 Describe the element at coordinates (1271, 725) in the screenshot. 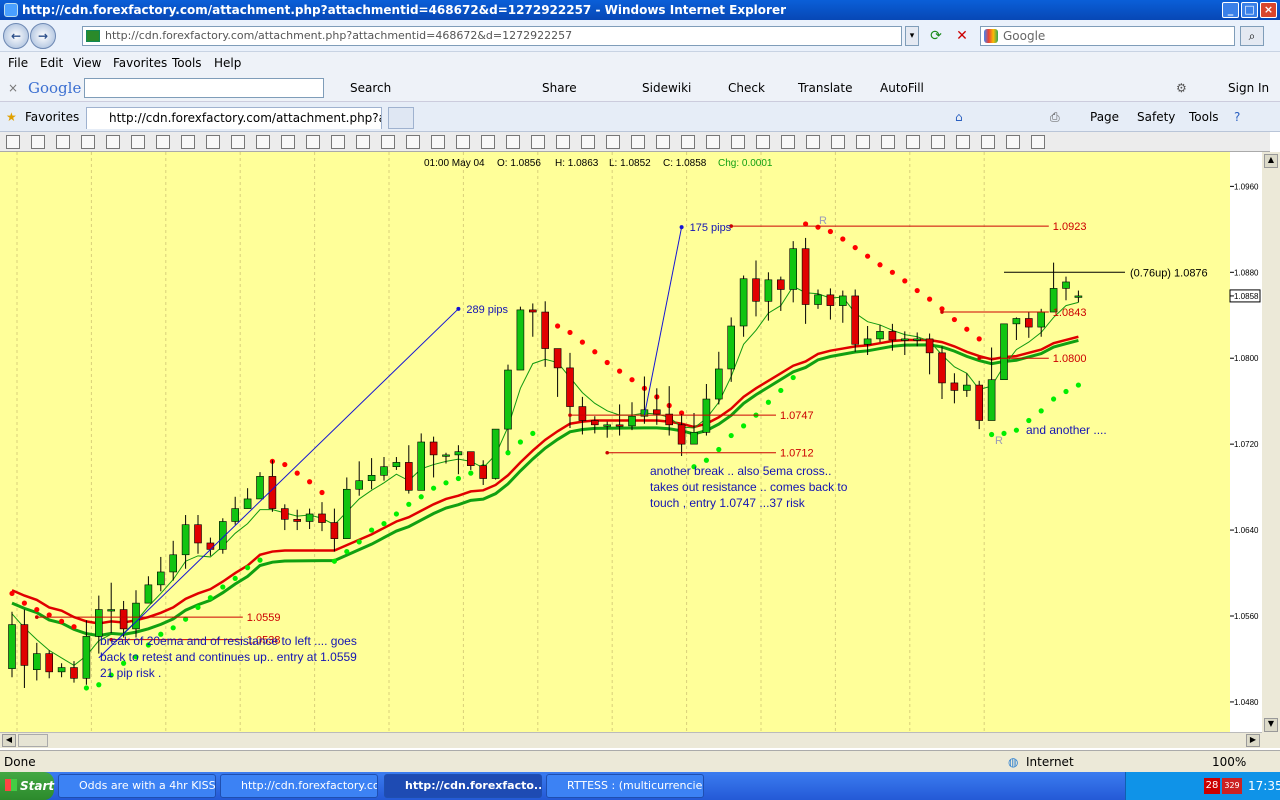

I see `scroll-down-arrow: ▼` at that location.